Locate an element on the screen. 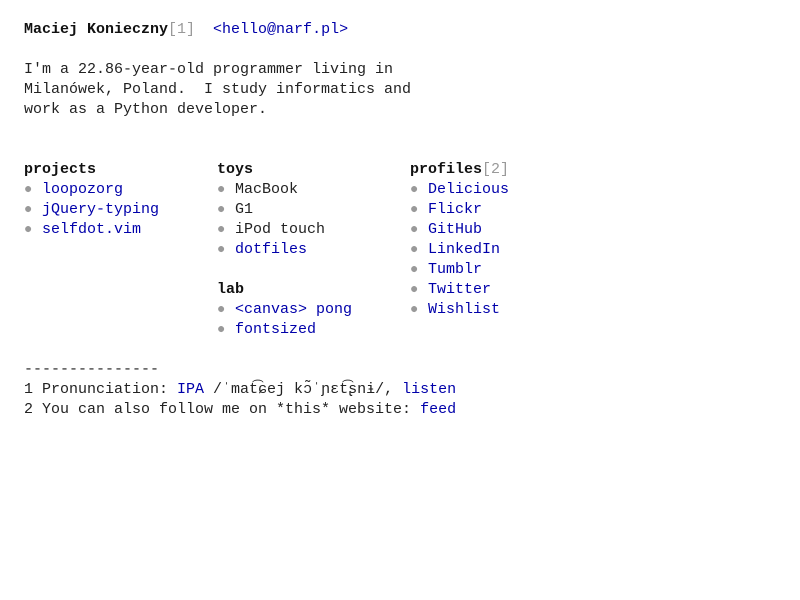 The width and height of the screenshot is (800, 600). list-item: ● GitHub is located at coordinates (459, 230).